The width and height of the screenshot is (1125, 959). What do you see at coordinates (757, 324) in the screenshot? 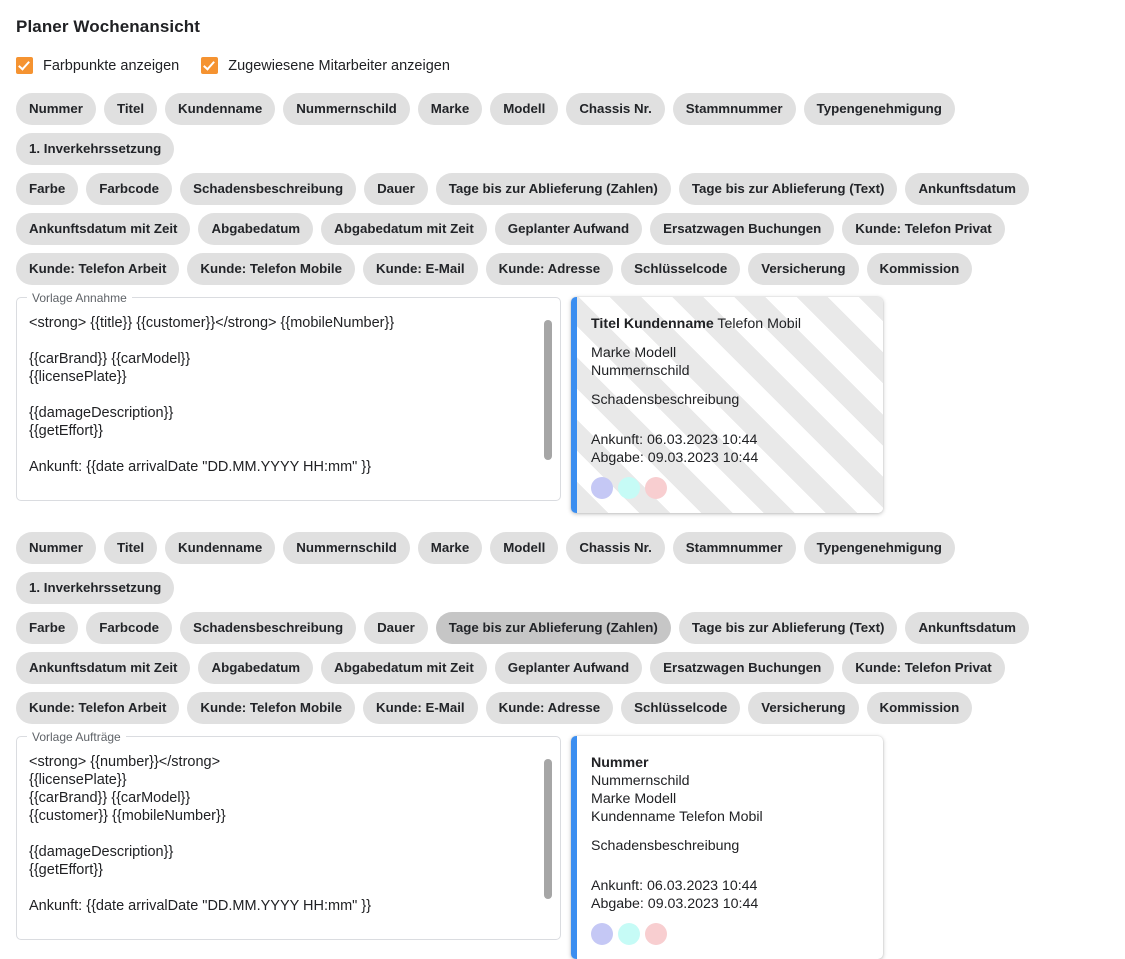
I see `card-title-rest: Telefon Mobil` at bounding box center [757, 324].